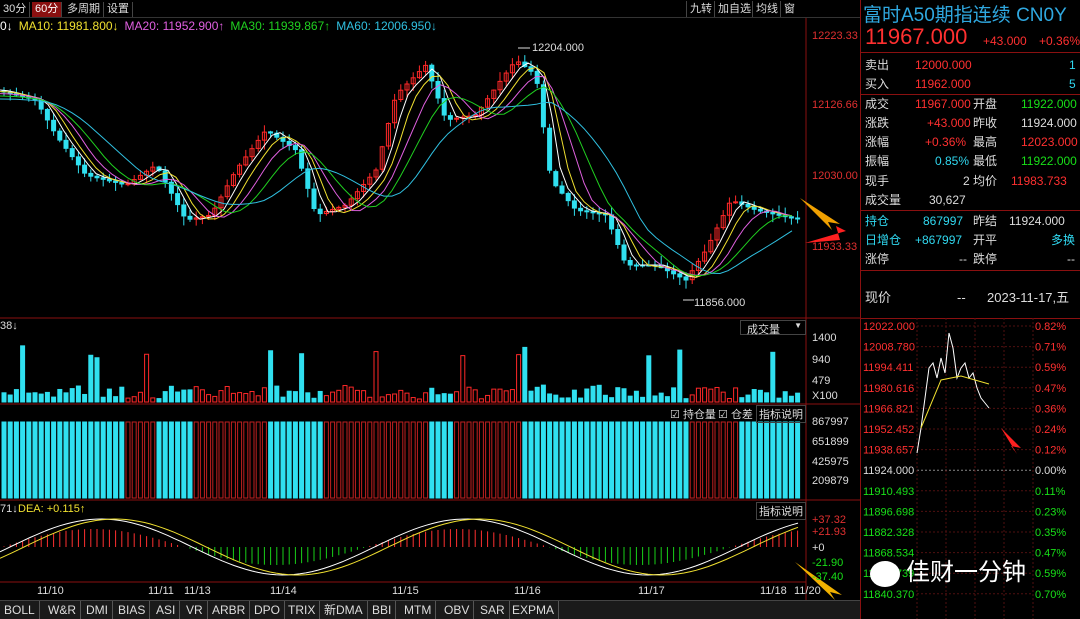 This screenshot has height=619, width=1080. I want to click on mini-price-tick: 11840.370, so click(888, 595).